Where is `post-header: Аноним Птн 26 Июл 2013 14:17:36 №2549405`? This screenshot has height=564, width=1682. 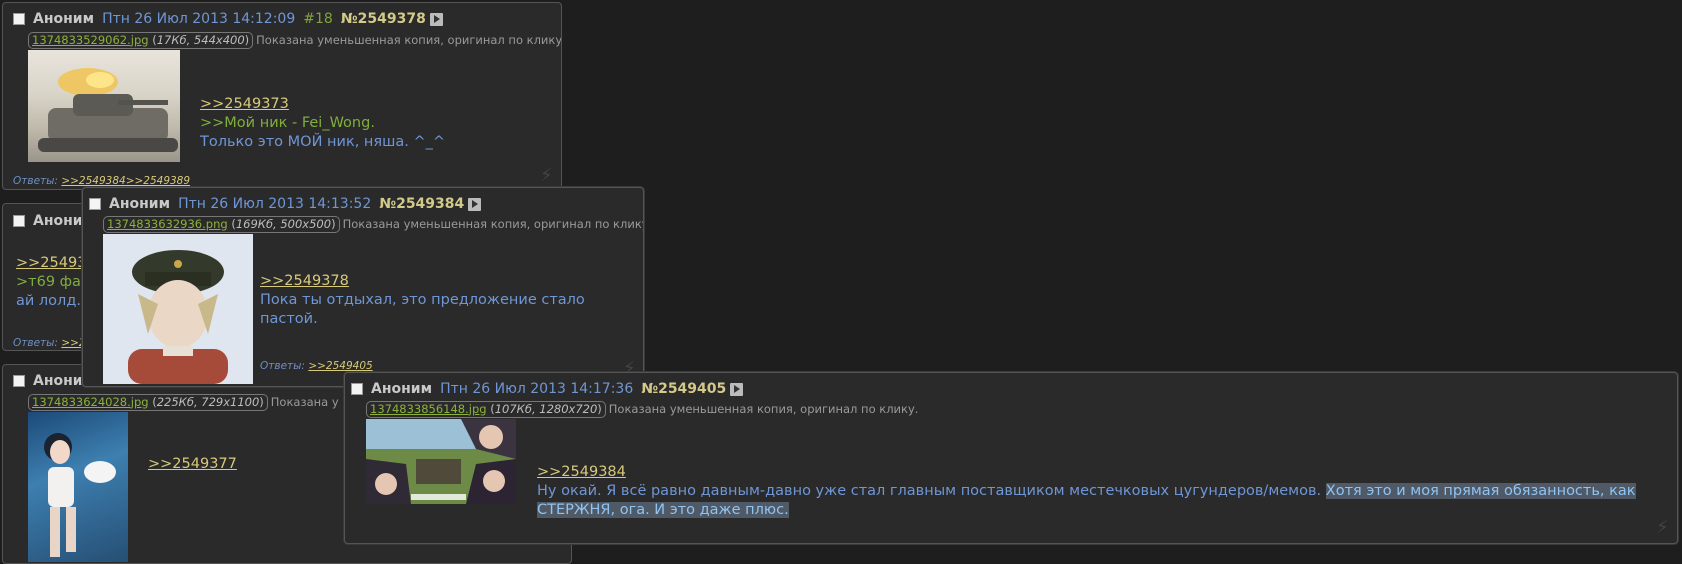
post-header: Аноним Птн 26 Июл 2013 14:17:36 №2549405 is located at coordinates (547, 389).